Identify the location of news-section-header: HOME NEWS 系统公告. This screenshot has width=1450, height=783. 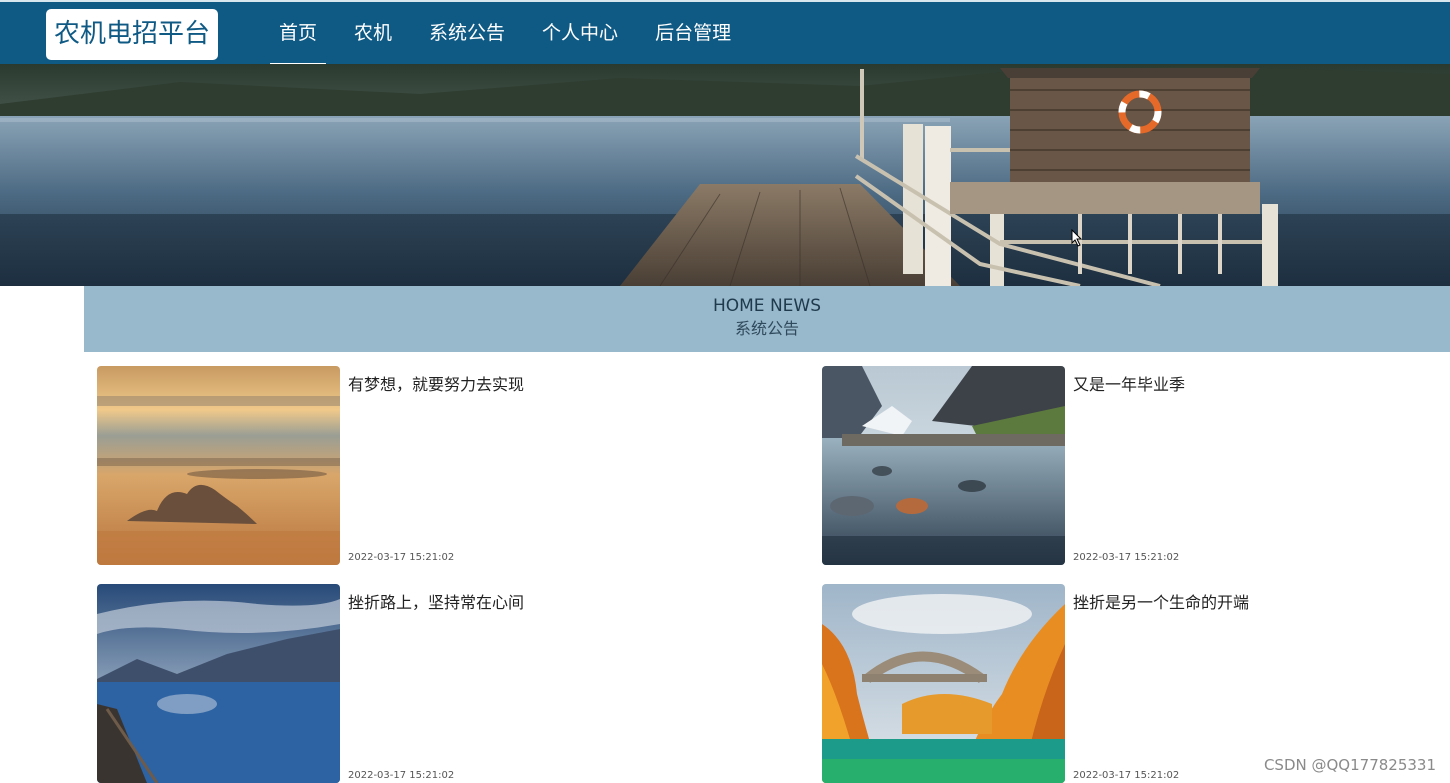
(767, 319).